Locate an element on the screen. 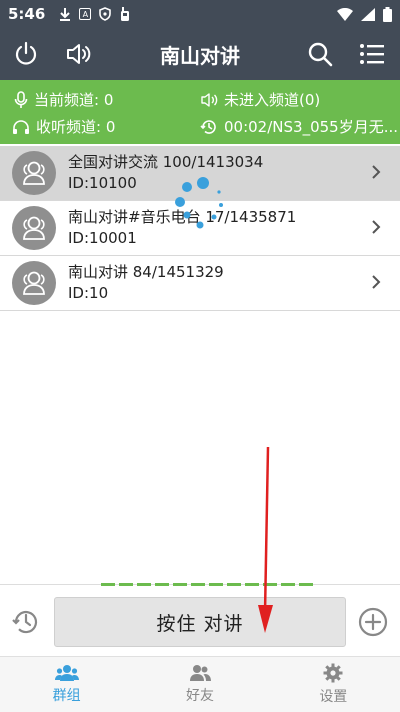 The width and height of the screenshot is (400, 712). menu-button is located at coordinates (372, 54).